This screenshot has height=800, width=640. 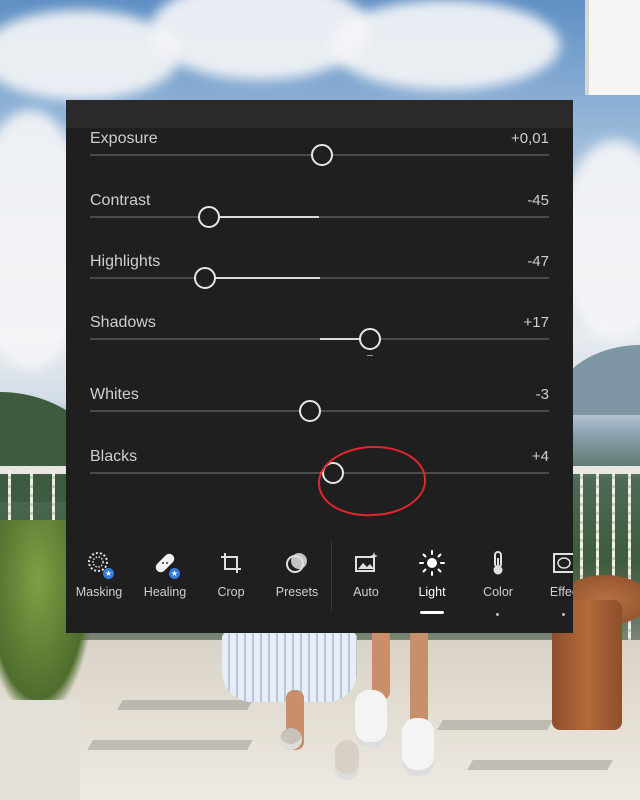 What do you see at coordinates (319, 114) in the screenshot?
I see `panel-header` at bounding box center [319, 114].